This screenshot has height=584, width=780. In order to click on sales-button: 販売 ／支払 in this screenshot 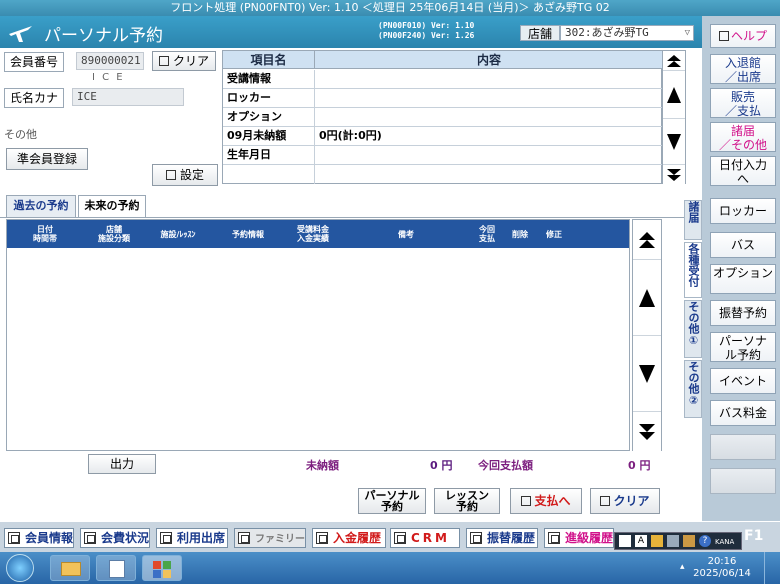, I will do `click(743, 103)`.